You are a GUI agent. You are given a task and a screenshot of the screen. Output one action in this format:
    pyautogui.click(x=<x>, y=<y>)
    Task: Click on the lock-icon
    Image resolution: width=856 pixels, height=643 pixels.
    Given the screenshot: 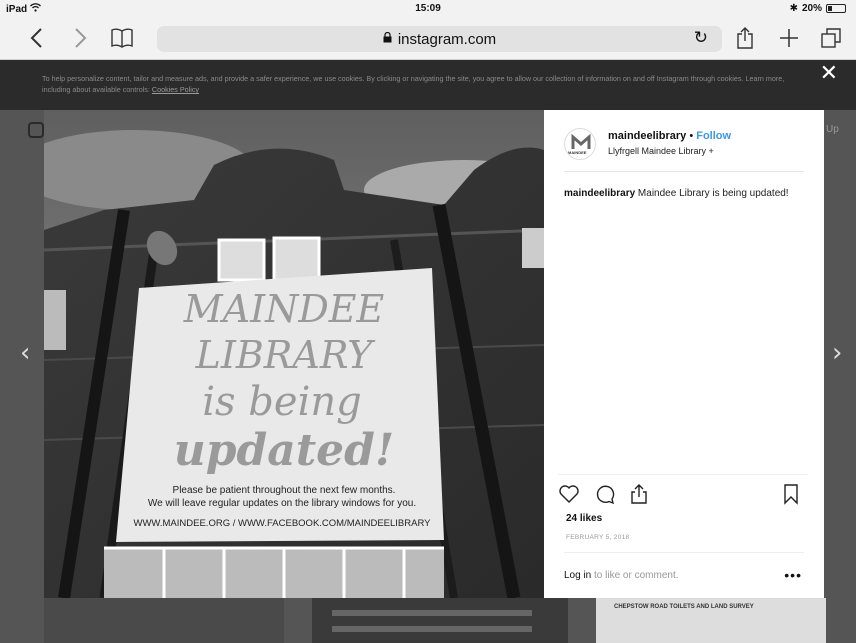 What is the action you would take?
    pyautogui.click(x=387, y=38)
    